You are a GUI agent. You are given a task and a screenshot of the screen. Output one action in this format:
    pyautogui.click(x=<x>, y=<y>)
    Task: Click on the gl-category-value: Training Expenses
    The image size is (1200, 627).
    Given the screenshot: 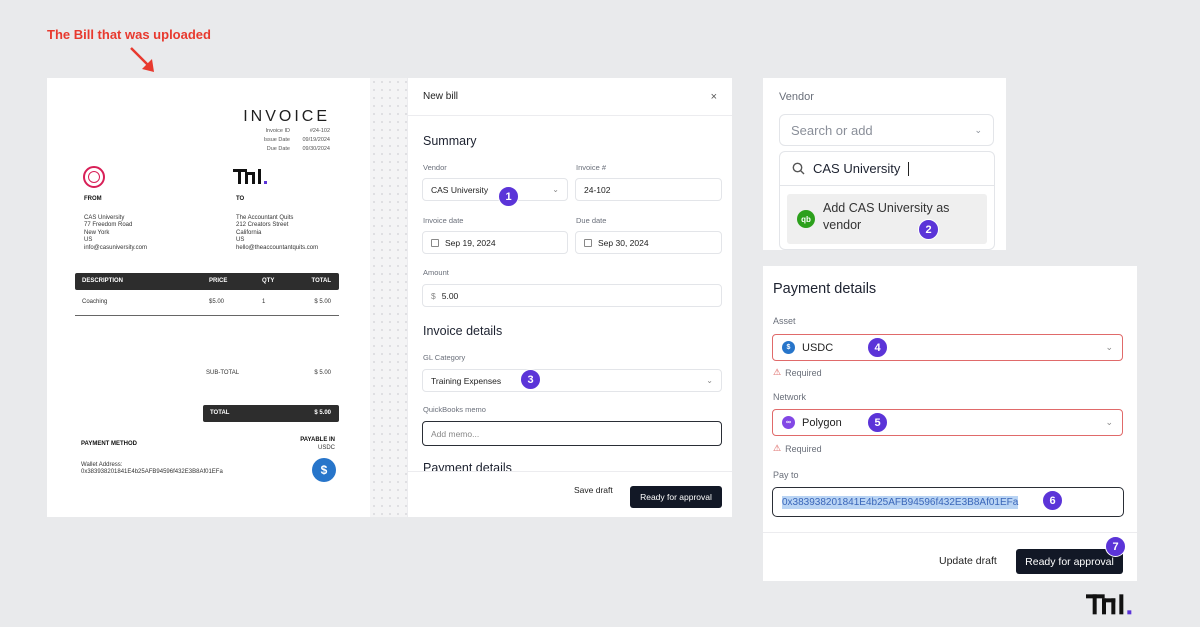 What is the action you would take?
    pyautogui.click(x=466, y=380)
    